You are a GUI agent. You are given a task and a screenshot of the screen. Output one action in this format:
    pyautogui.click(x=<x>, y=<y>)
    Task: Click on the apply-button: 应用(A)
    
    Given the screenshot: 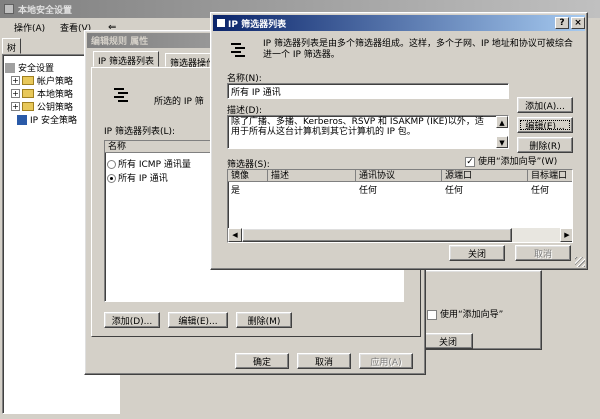 What is the action you would take?
    pyautogui.click(x=386, y=361)
    